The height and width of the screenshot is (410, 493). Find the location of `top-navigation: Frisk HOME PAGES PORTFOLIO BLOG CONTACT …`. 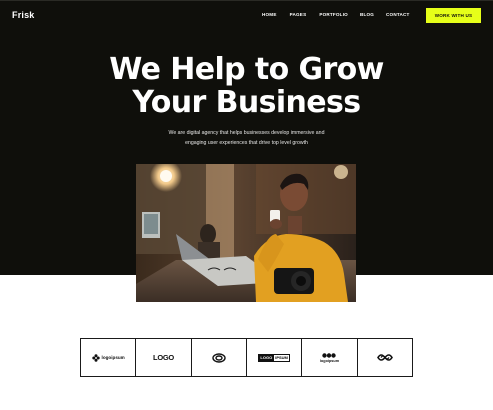

top-navigation: Frisk HOME PAGES PORTFOLIO BLOG CONTACT … is located at coordinates (246, 15).